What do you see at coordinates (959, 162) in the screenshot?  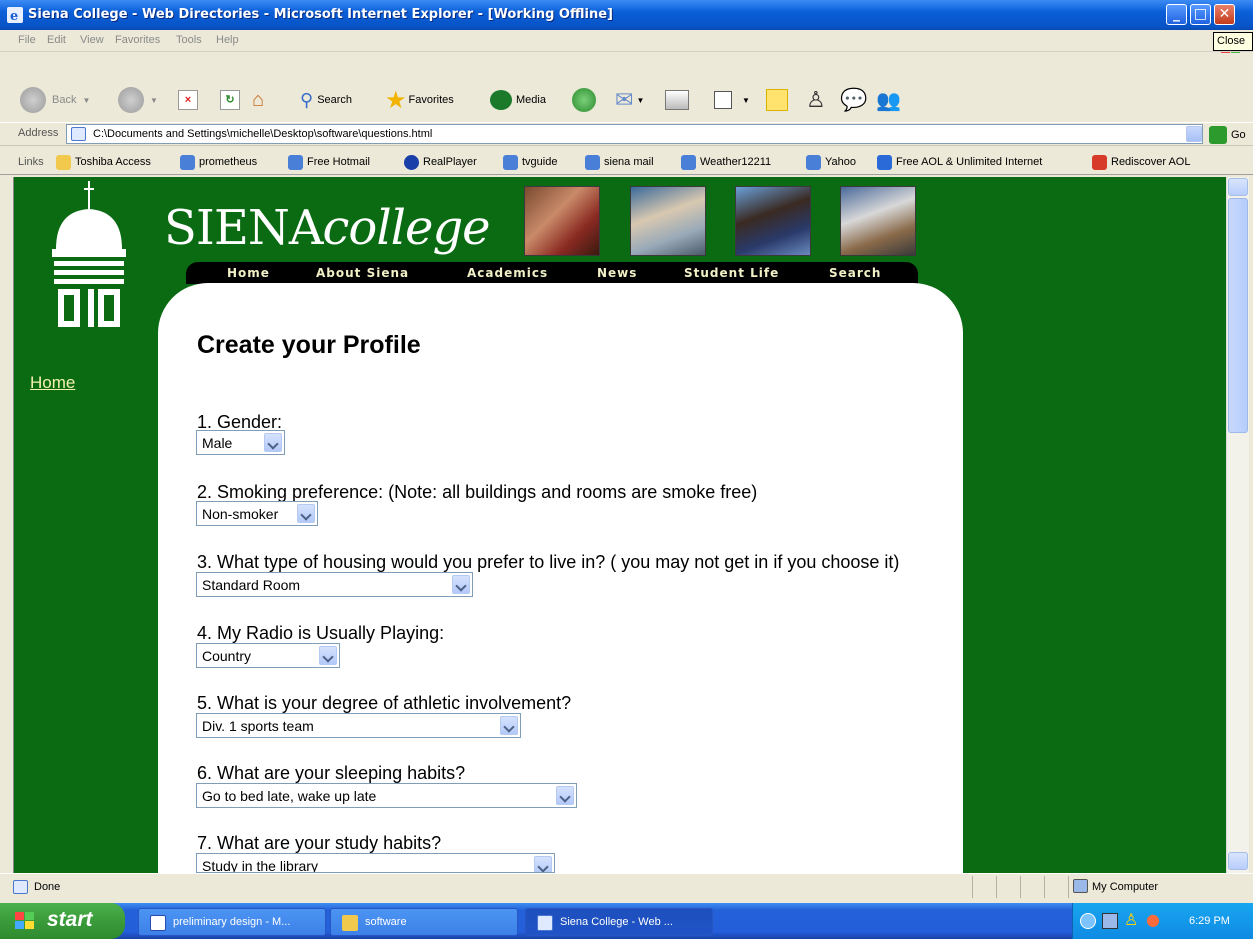 I see `link-free-aol: Free AOL & Unlimited Internet` at bounding box center [959, 162].